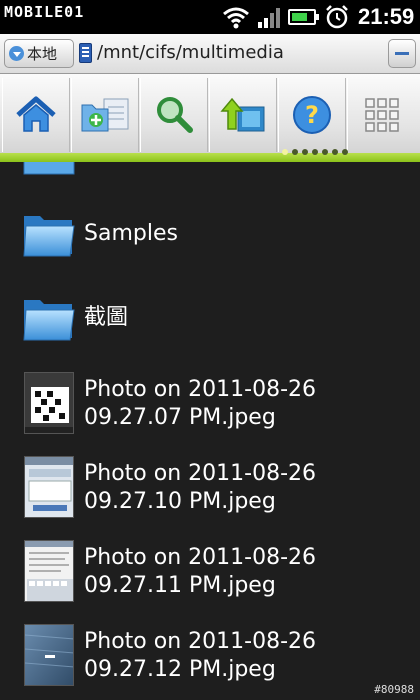 The height and width of the screenshot is (700, 420). I want to click on new-folder-icon, so click(105, 115).